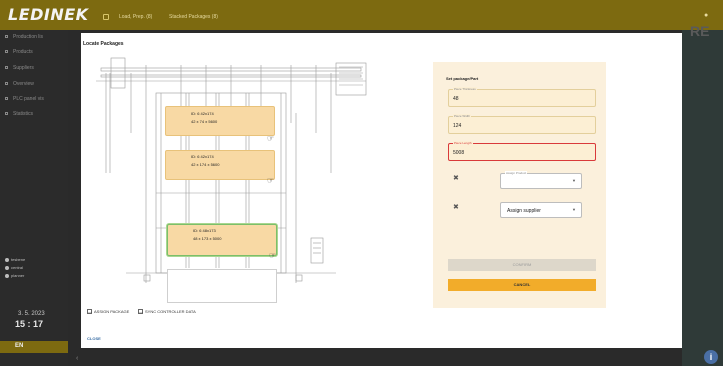 This screenshot has width=723, height=366. Describe the element at coordinates (207, 238) in the screenshot. I see `package-dims: 48 x 173 x 5000` at that location.